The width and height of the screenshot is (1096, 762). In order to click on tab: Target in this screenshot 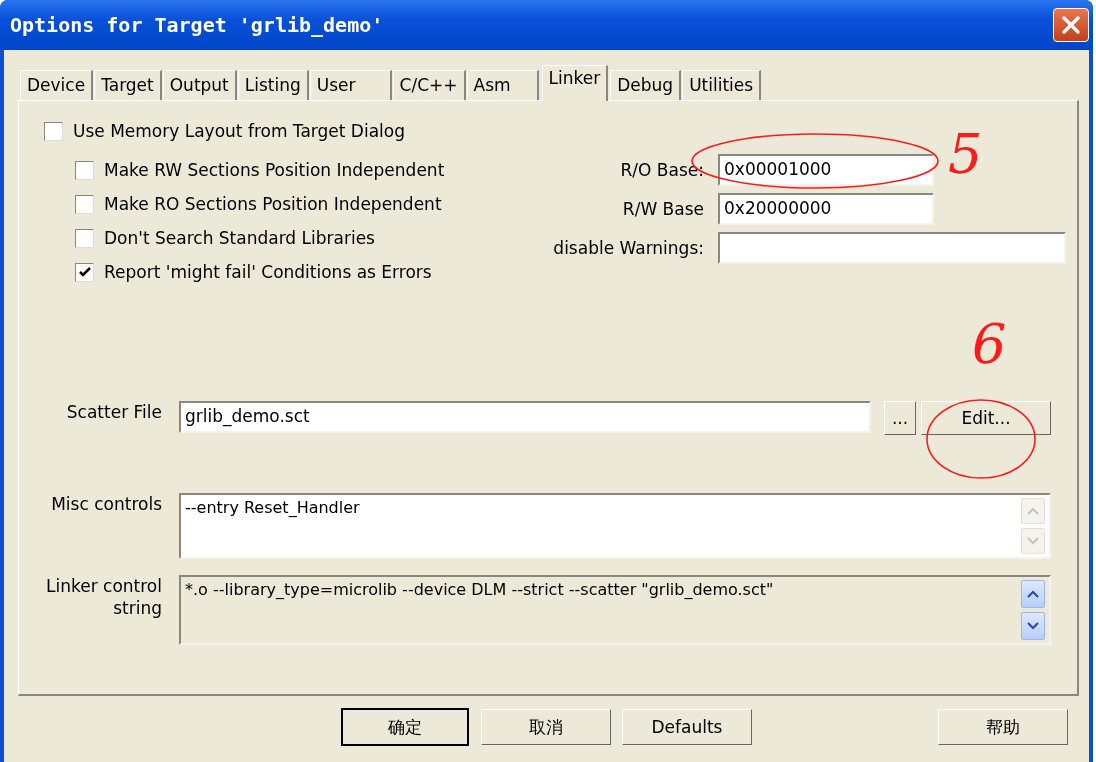, I will do `click(128, 85)`.